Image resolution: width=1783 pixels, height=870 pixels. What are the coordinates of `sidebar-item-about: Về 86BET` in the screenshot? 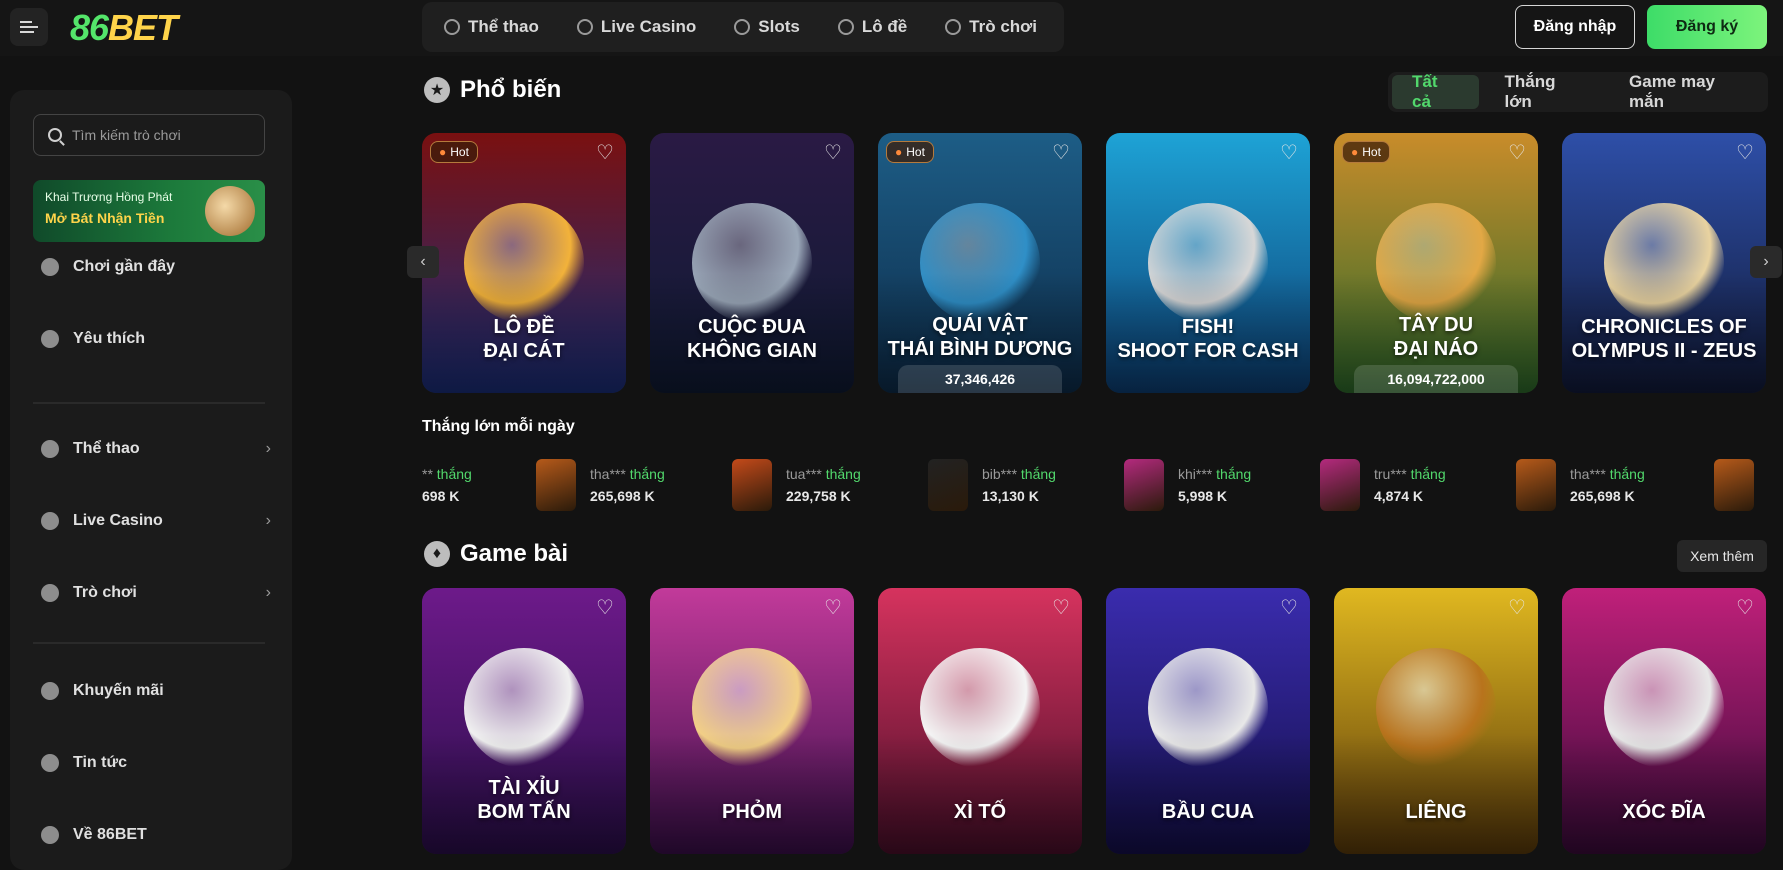 It's located at (156, 835).